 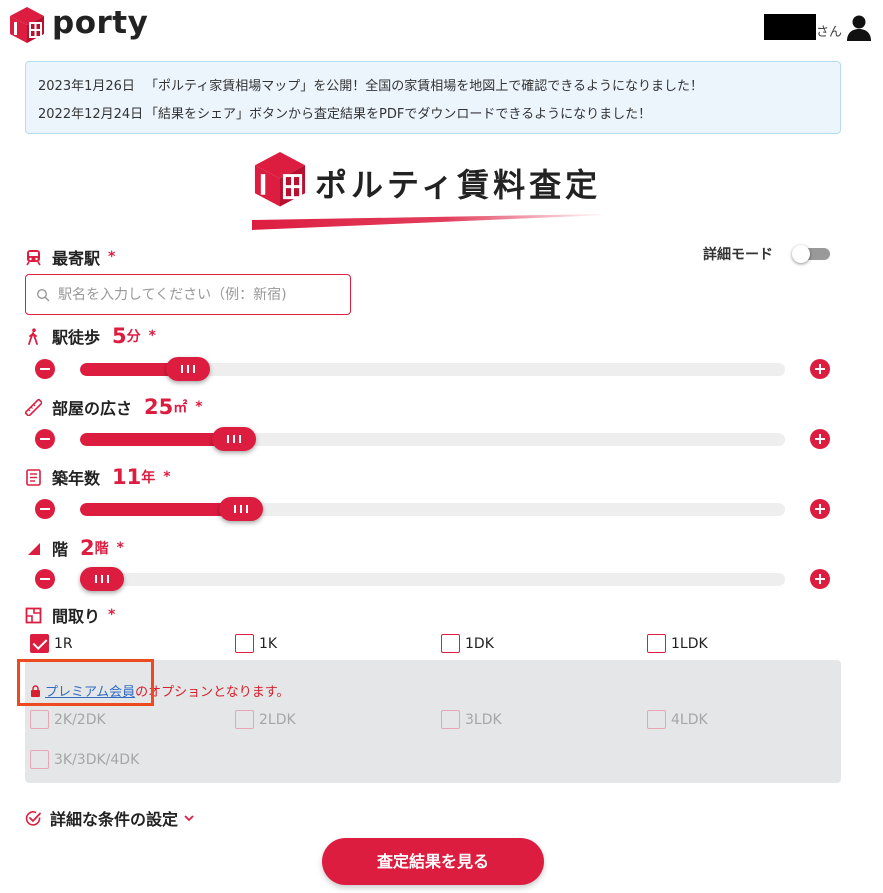 I want to click on title-underline, so click(x=429, y=222).